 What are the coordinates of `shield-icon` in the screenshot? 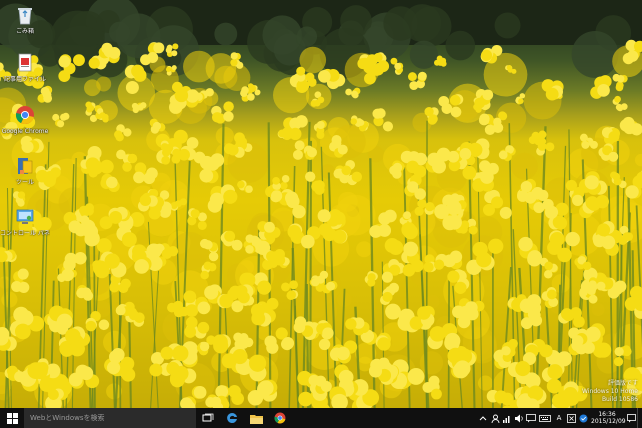 It's located at (583, 418).